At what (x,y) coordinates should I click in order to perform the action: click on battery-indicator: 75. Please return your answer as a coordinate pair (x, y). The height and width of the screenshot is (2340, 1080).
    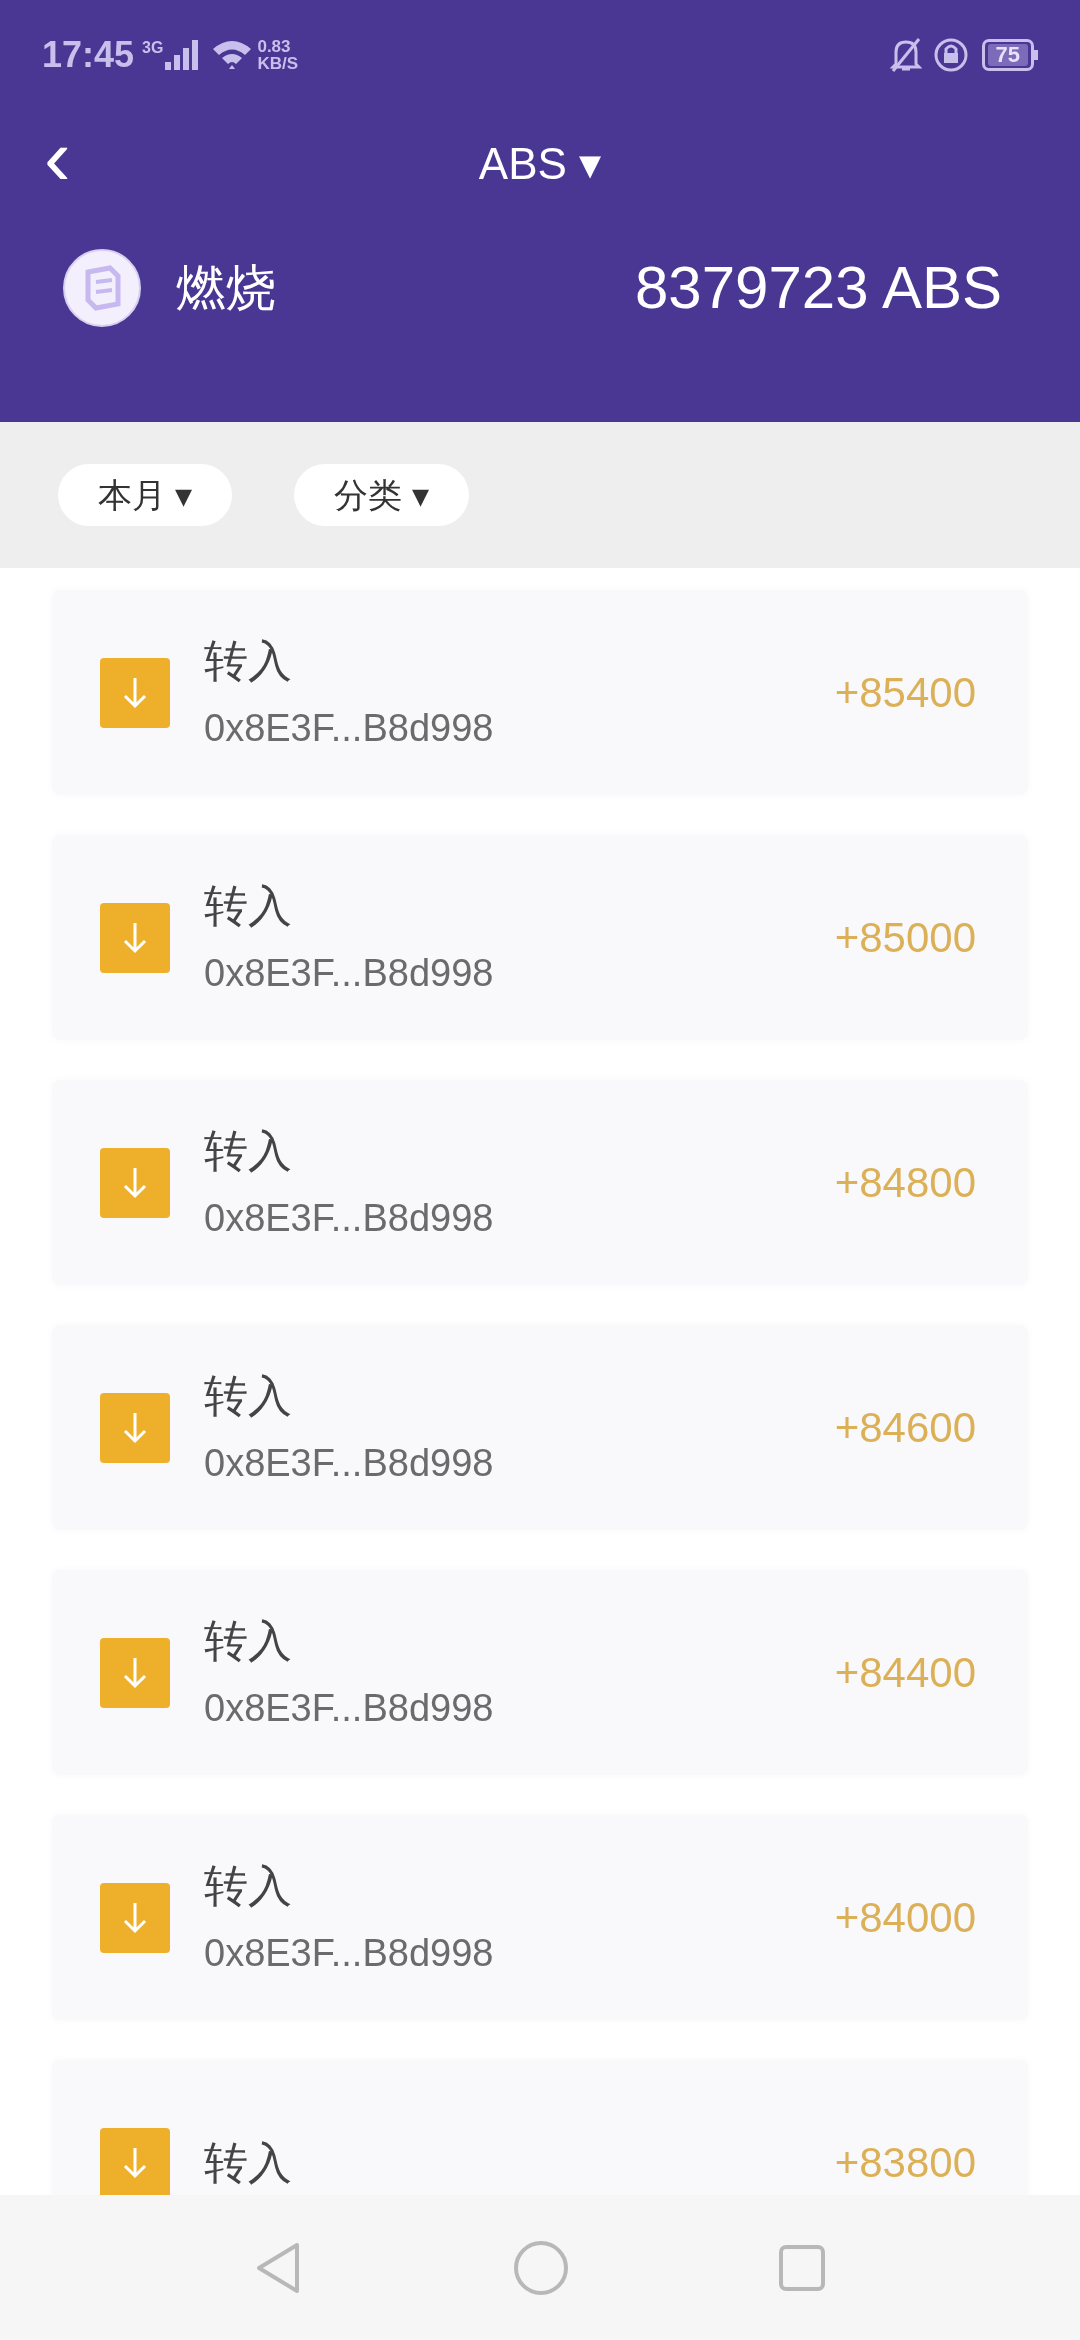
    Looking at the image, I should click on (1009, 55).